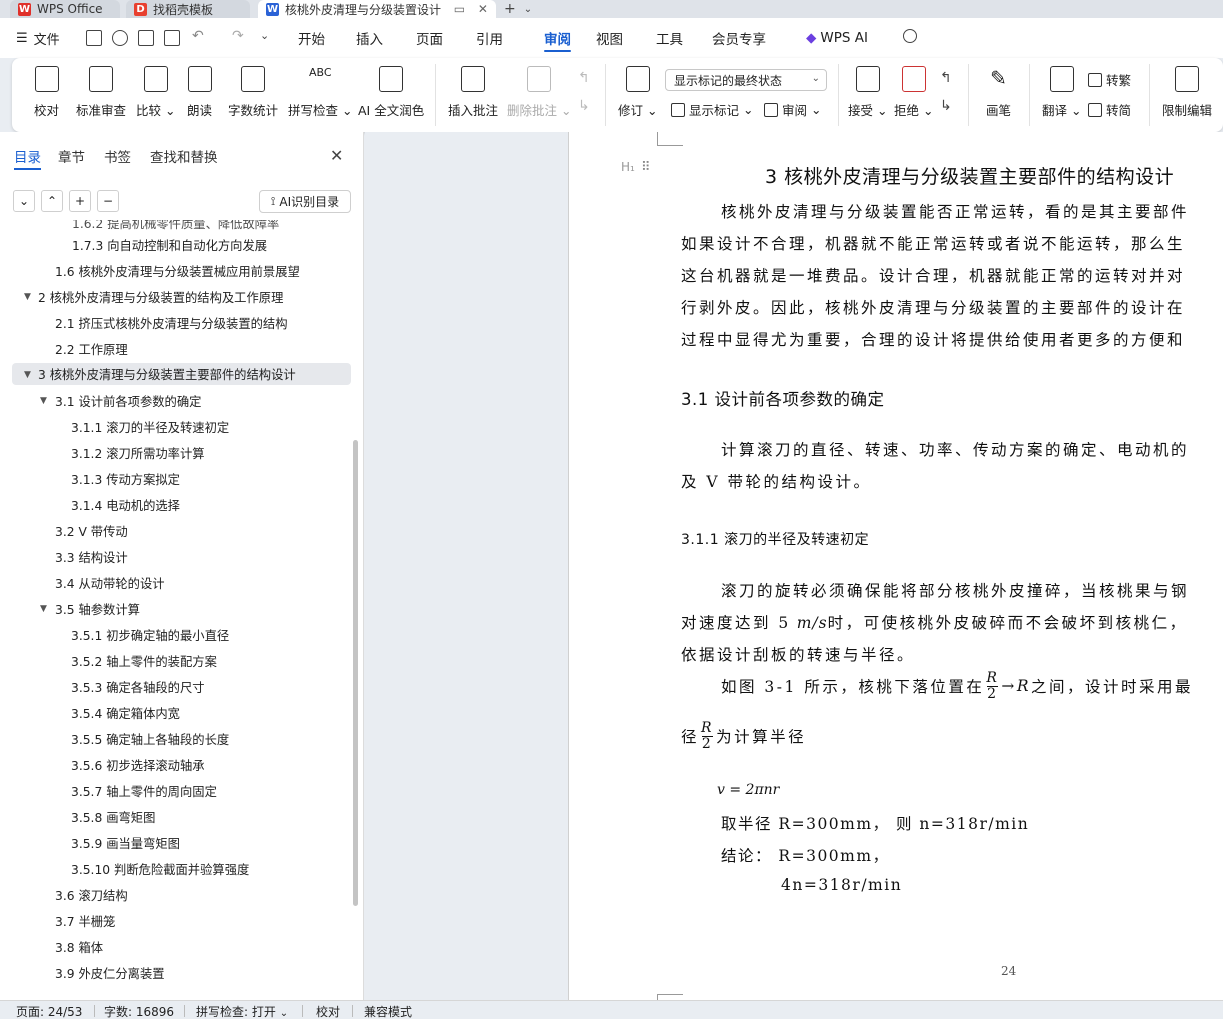 The width and height of the screenshot is (1223, 1019). I want to click on export-icon, so click(120, 38).